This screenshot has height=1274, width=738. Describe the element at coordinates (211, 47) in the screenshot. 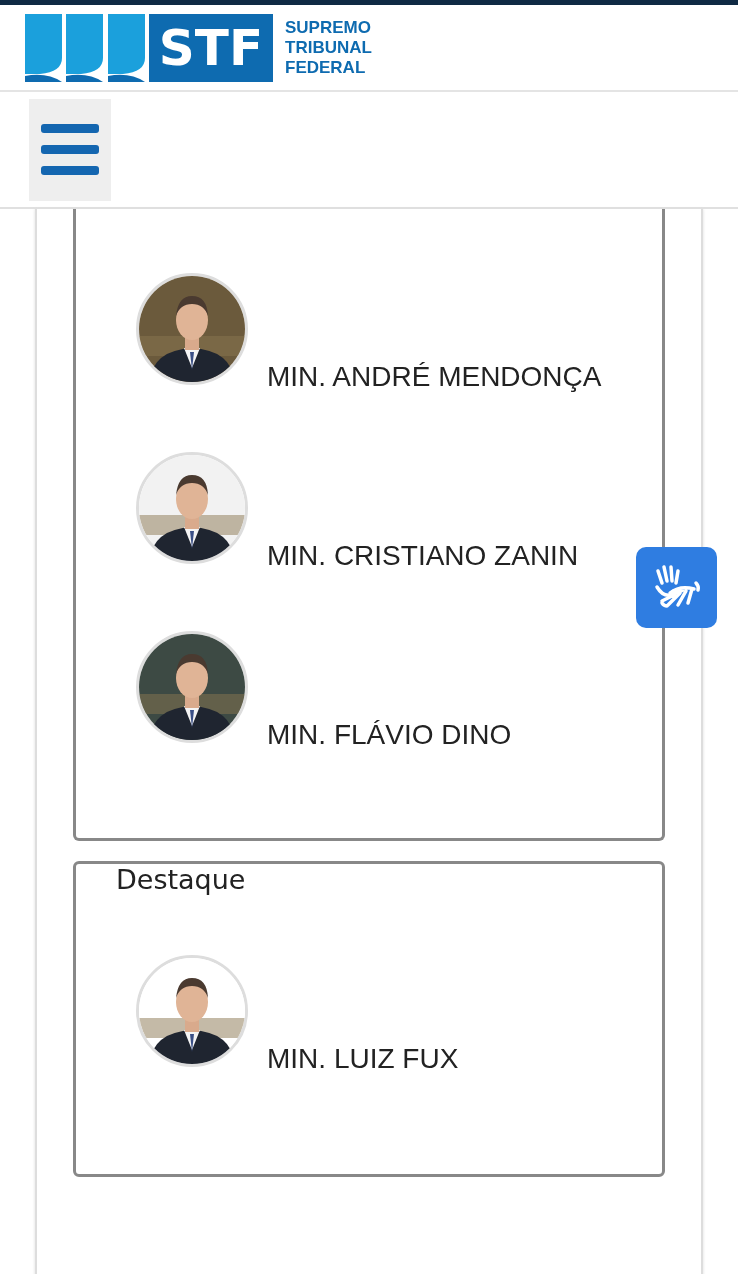

I see `logo-mark: STF` at that location.